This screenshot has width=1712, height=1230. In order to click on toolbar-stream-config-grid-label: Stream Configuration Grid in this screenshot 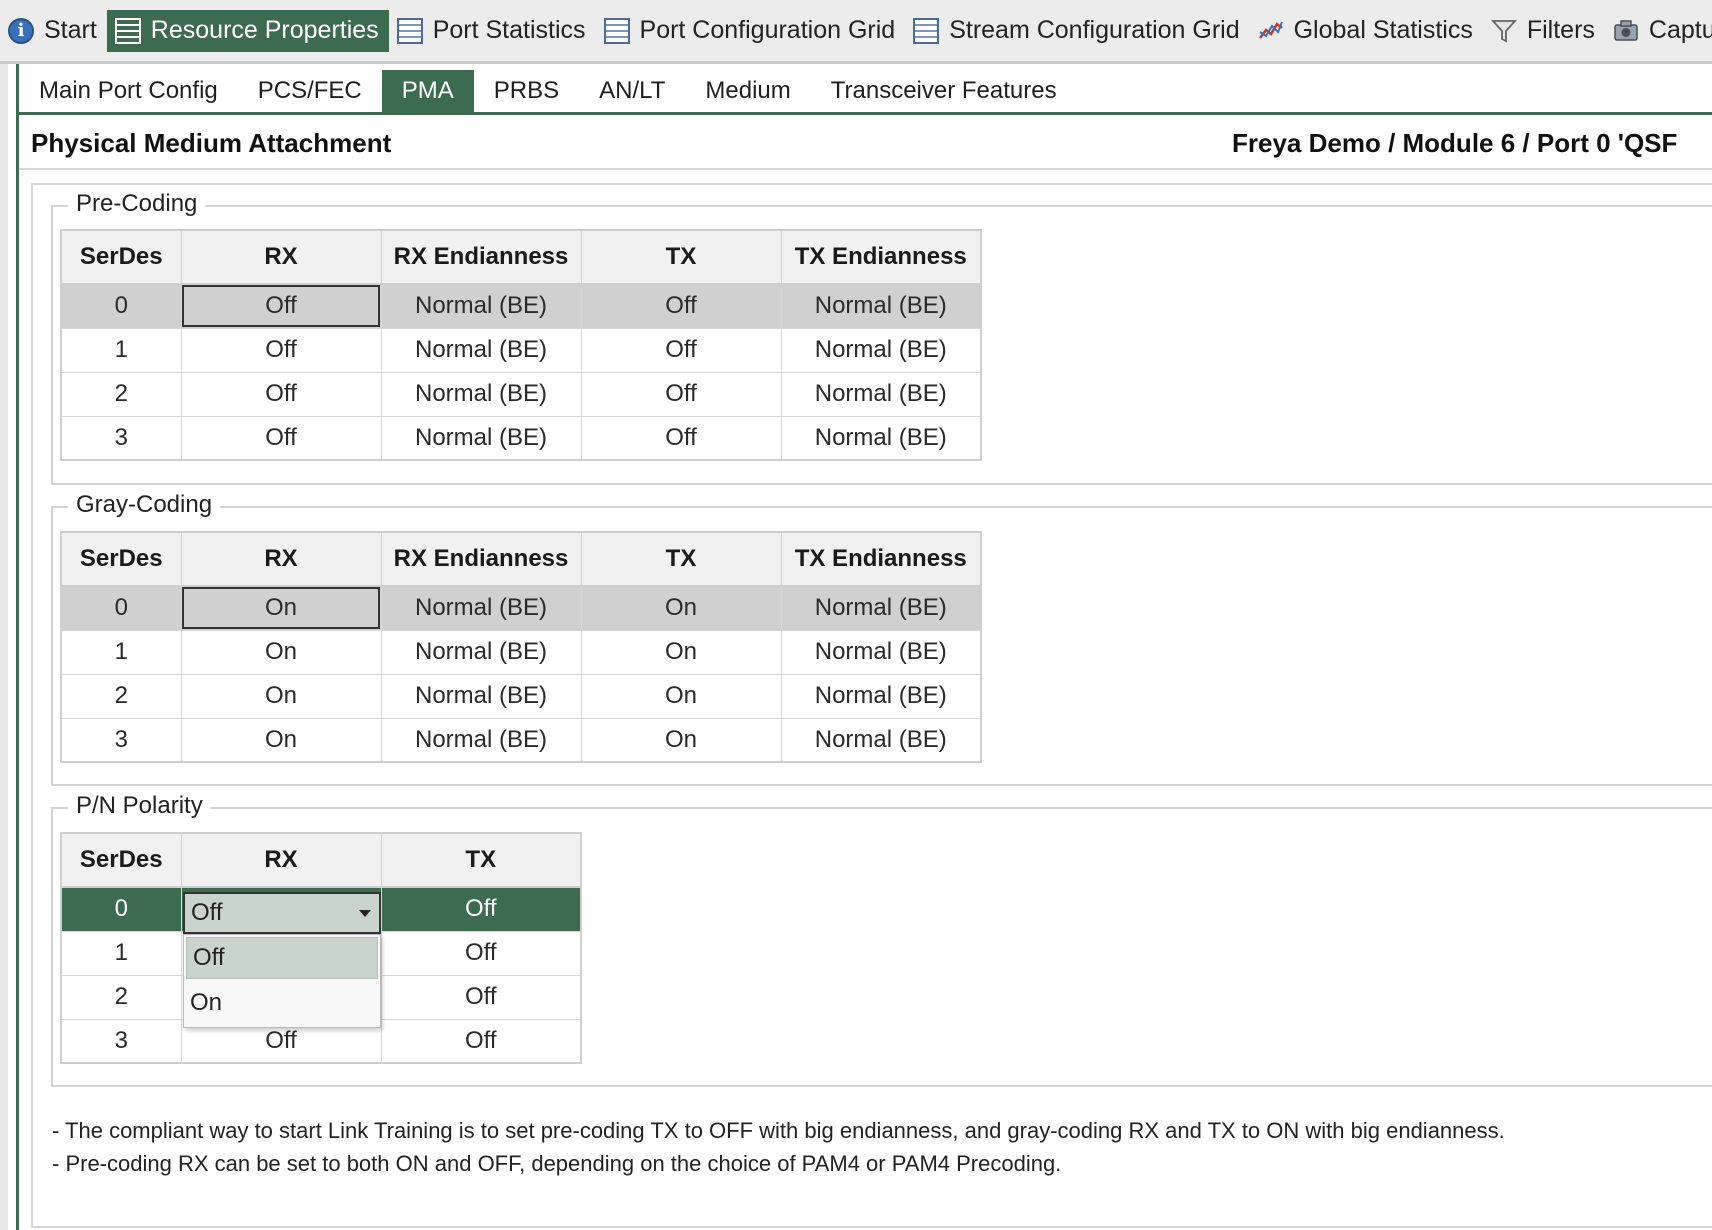, I will do `click(1094, 30)`.